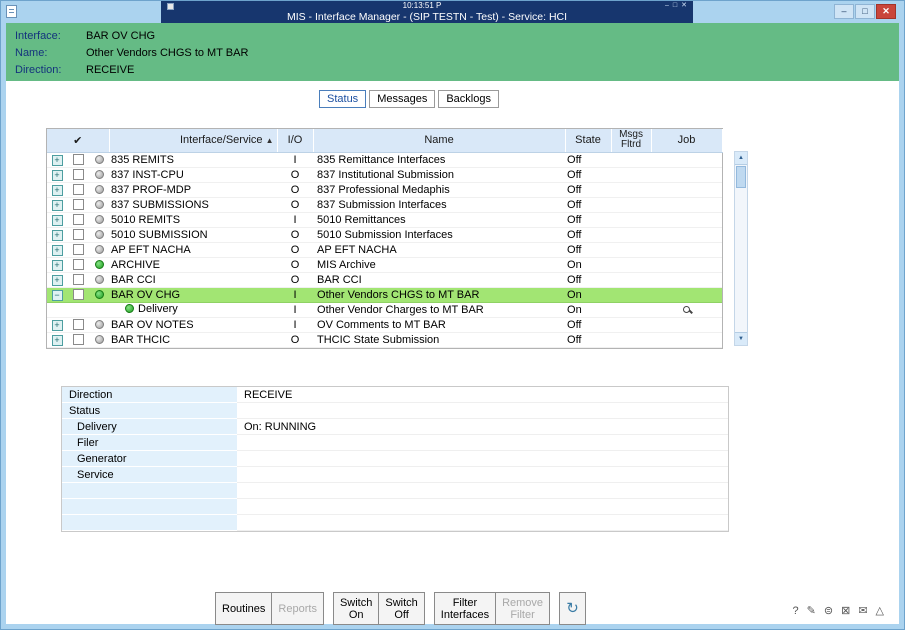 This screenshot has height=630, width=905. What do you see at coordinates (395, 491) in the screenshot?
I see `detail-row` at bounding box center [395, 491].